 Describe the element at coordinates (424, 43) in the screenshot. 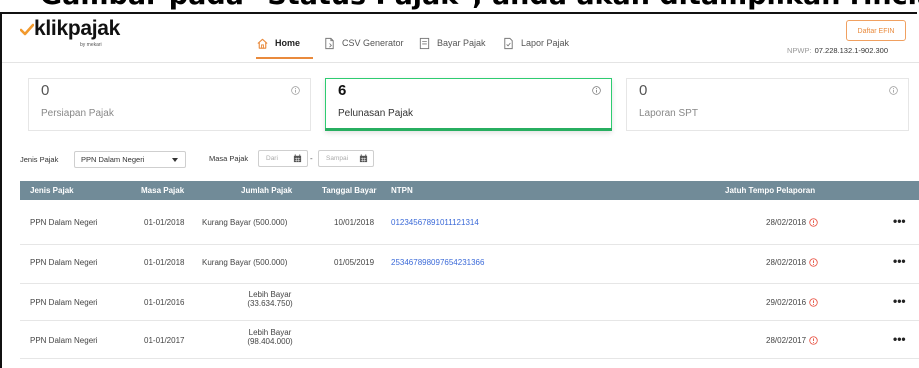

I see `receipt-icon` at that location.